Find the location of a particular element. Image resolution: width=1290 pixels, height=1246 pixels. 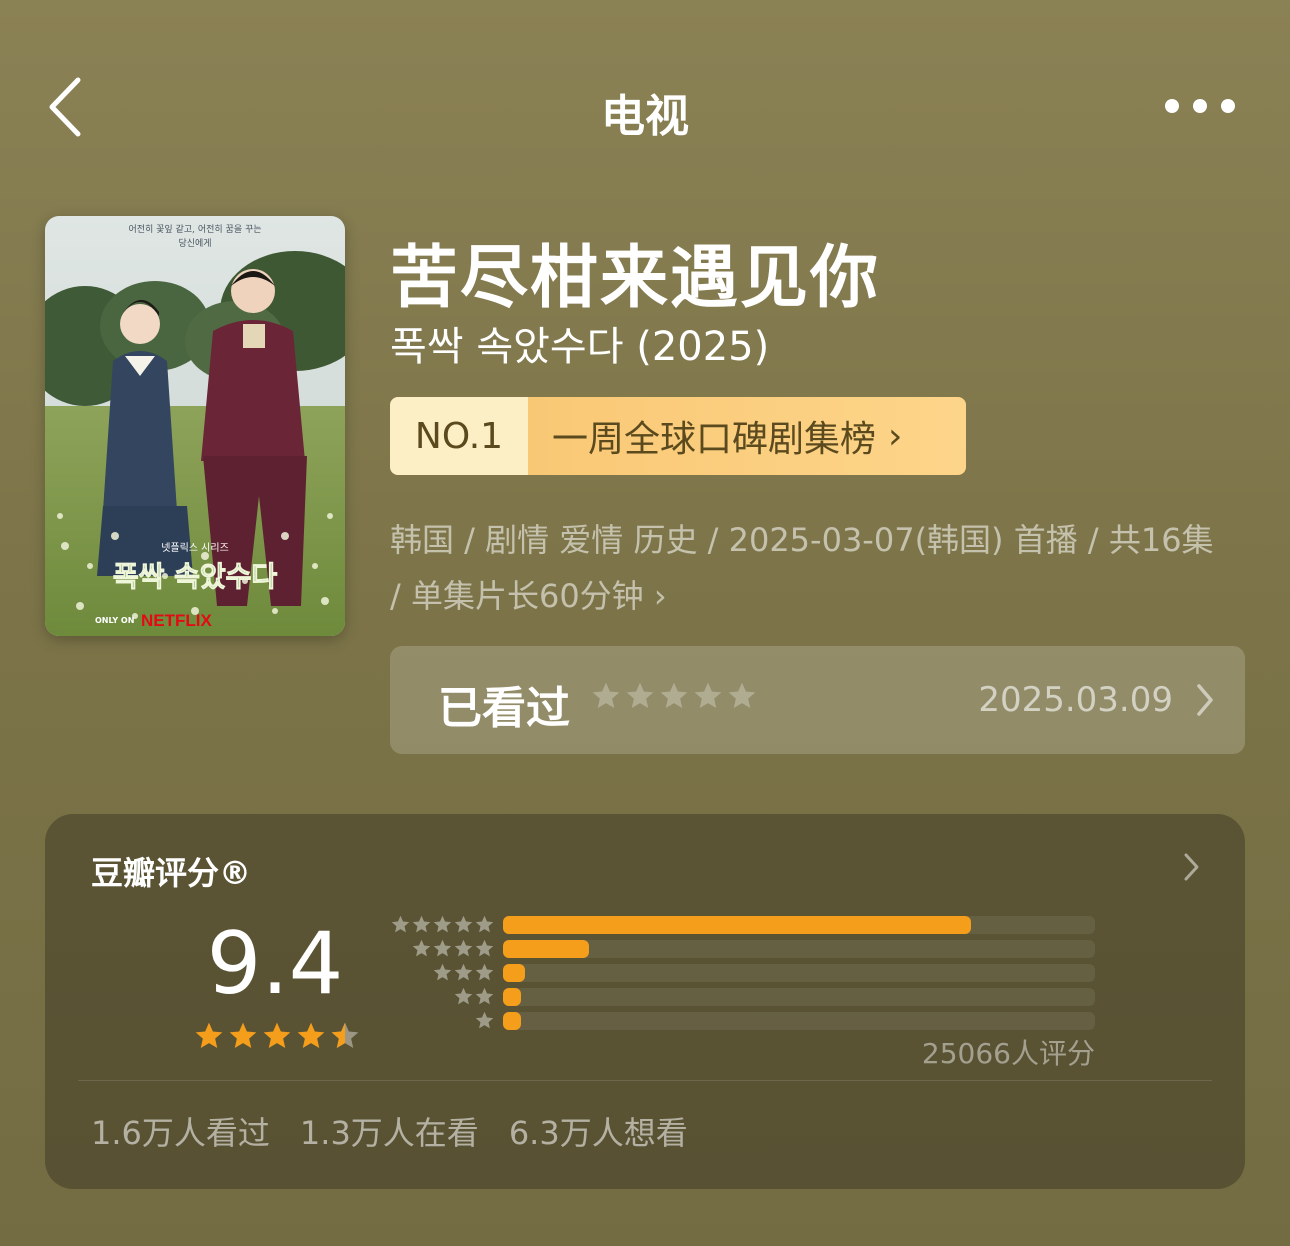

netflix-logo: NETFLIX is located at coordinates (176, 620).